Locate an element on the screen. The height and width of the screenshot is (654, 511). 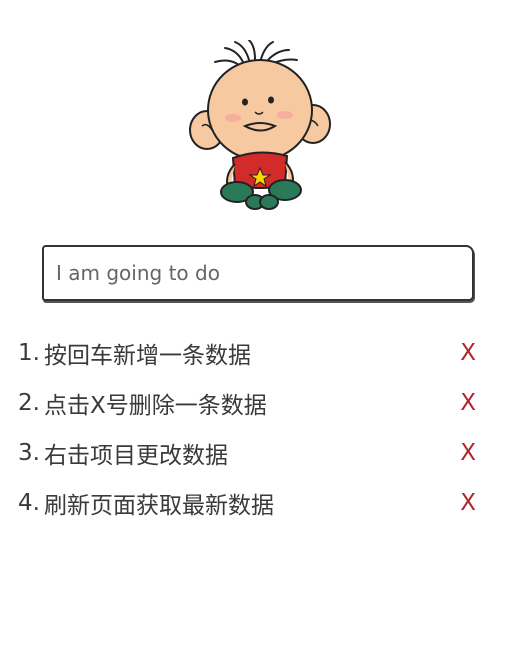
todo-text: 按回车新增一条数据 is located at coordinates (147, 356).